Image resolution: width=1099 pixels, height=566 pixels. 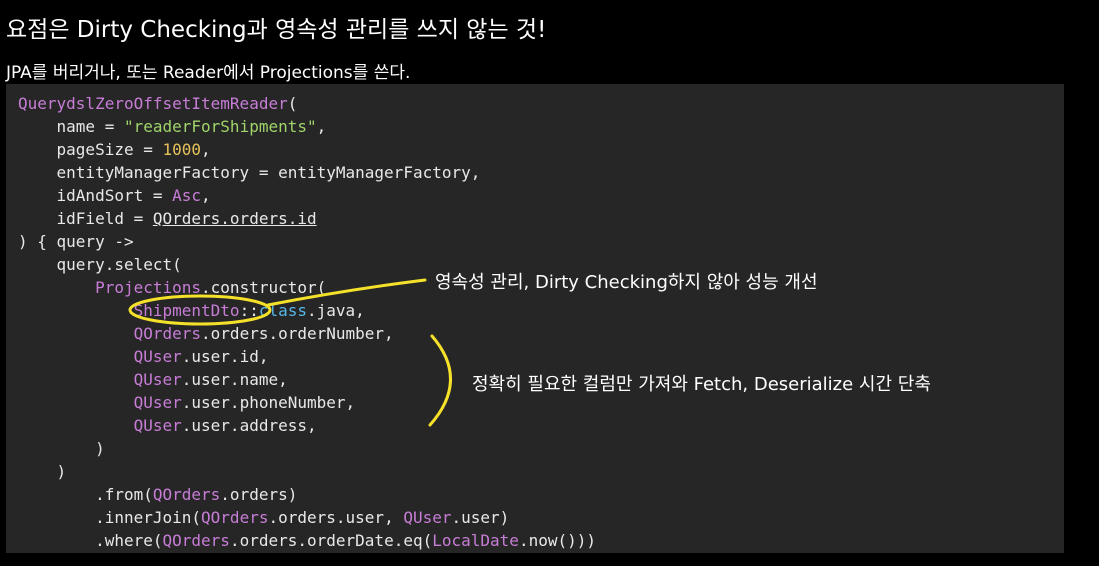 I want to click on token-text: (, so click(x=292, y=103).